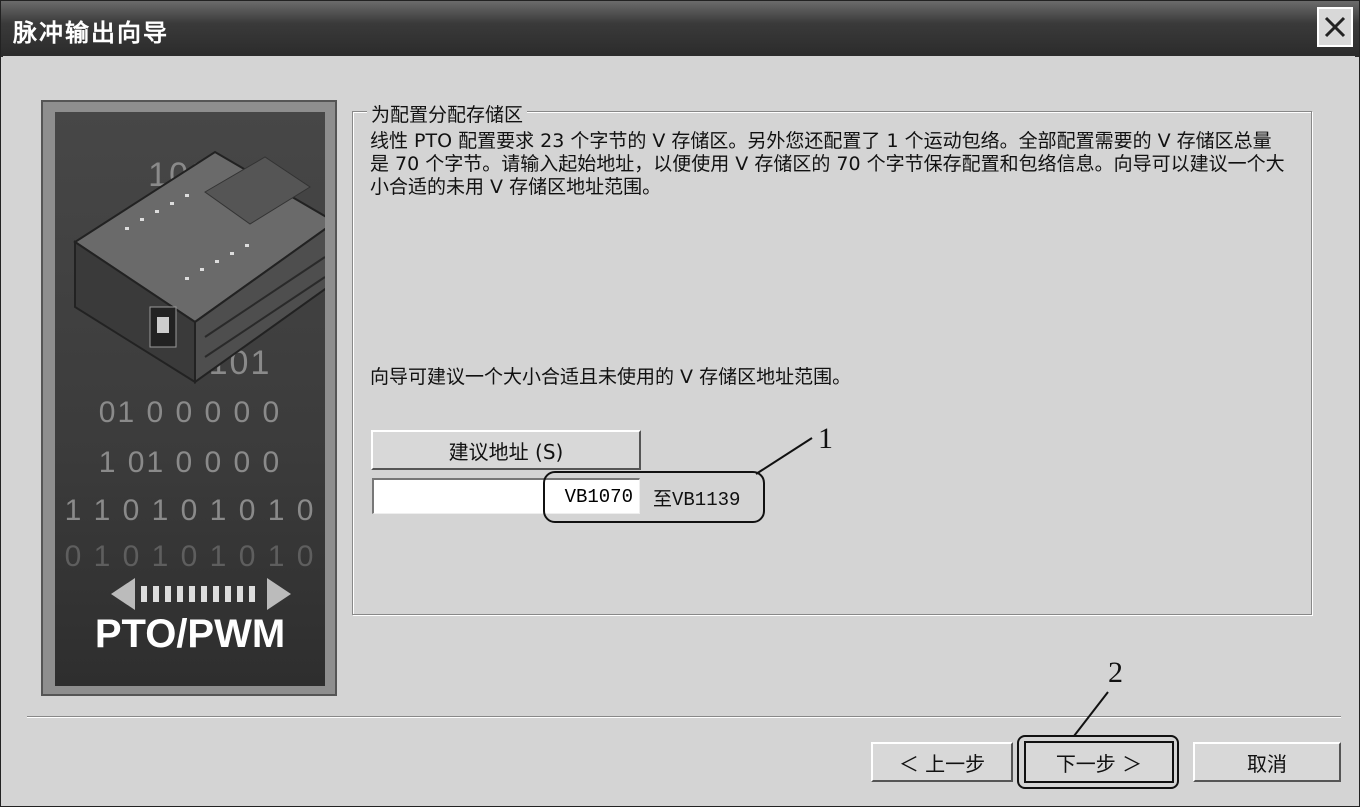  What do you see at coordinates (1267, 762) in the screenshot?
I see `cancel-button: 取消` at bounding box center [1267, 762].